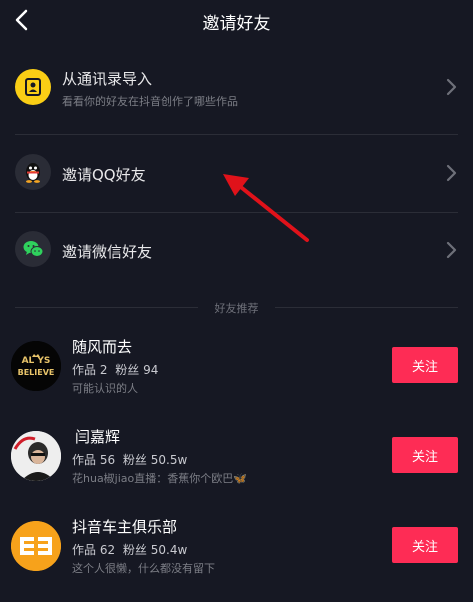 This screenshot has width=473, height=602. What do you see at coordinates (36, 372) in the screenshot?
I see `avatar-text-bottom: BELIEVE` at bounding box center [36, 372].